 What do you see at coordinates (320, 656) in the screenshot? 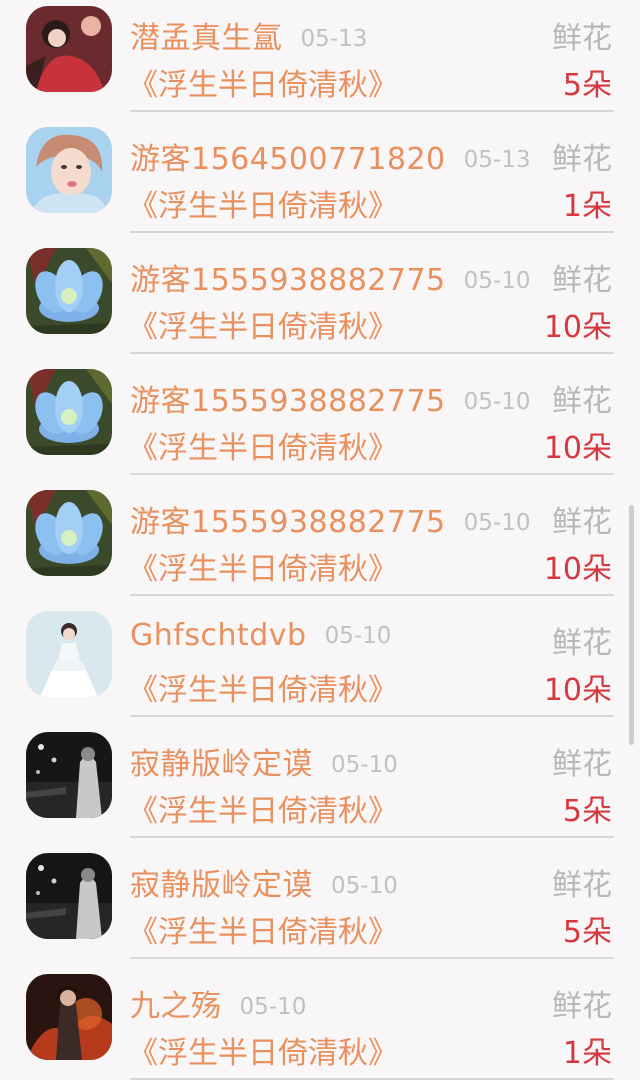
I see `list-item: Ghfschtdvb 05-10 鲜花 《浮生半日倚清秋》 10朵` at bounding box center [320, 656].